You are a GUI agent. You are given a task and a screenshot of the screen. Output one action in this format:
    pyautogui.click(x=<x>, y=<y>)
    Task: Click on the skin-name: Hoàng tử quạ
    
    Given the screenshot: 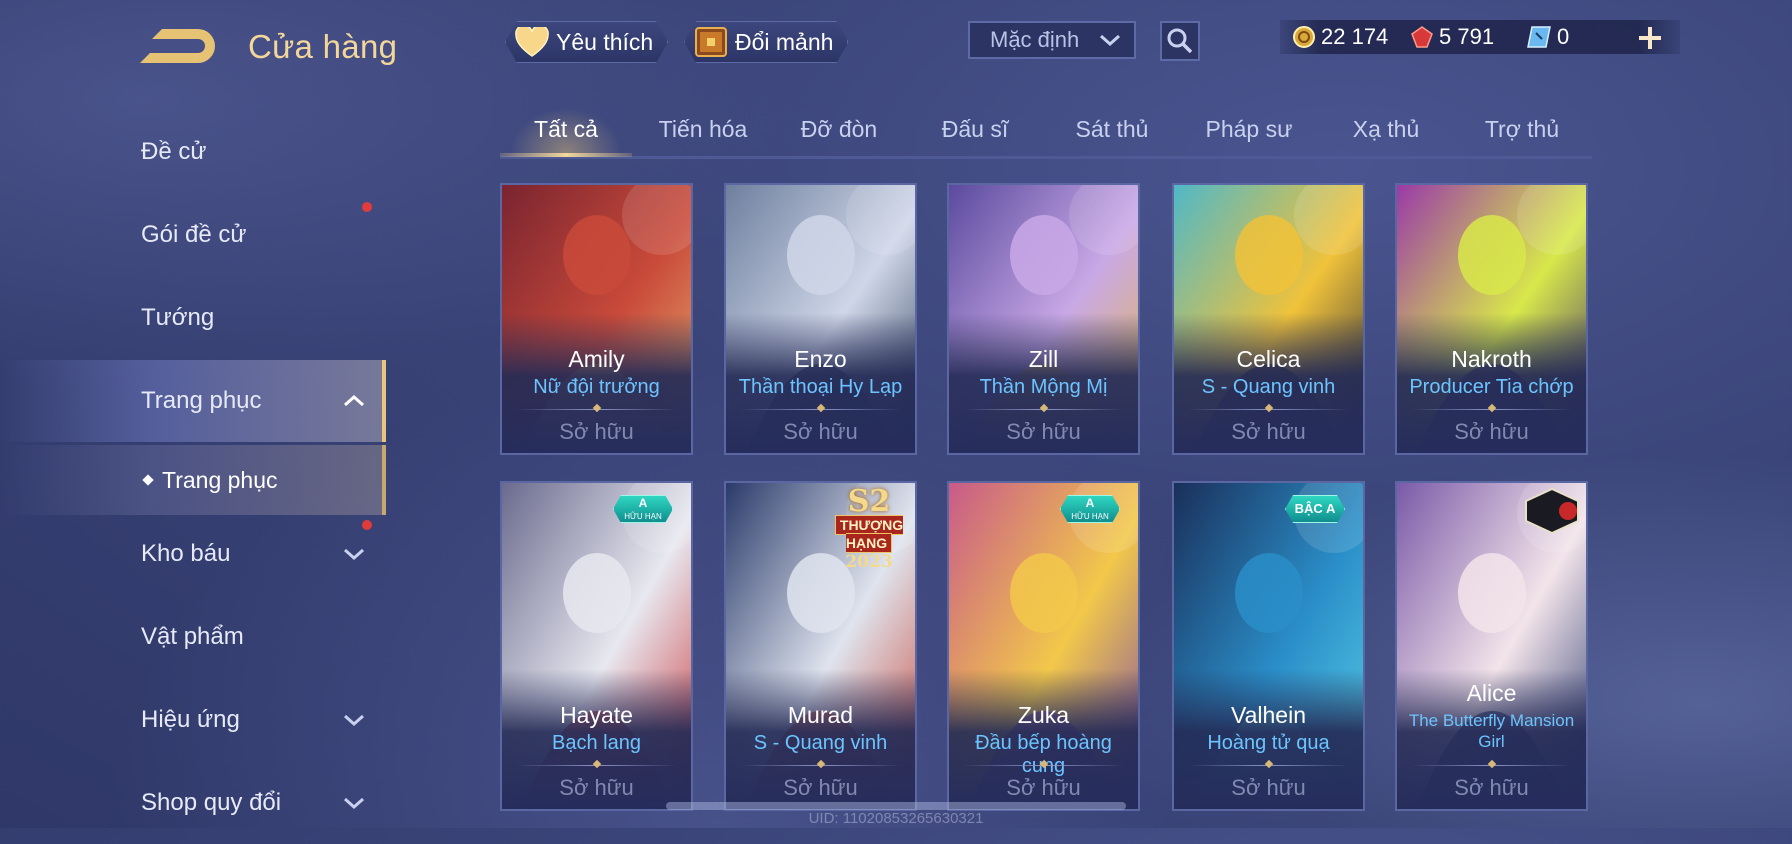 What is the action you would take?
    pyautogui.click(x=1268, y=743)
    